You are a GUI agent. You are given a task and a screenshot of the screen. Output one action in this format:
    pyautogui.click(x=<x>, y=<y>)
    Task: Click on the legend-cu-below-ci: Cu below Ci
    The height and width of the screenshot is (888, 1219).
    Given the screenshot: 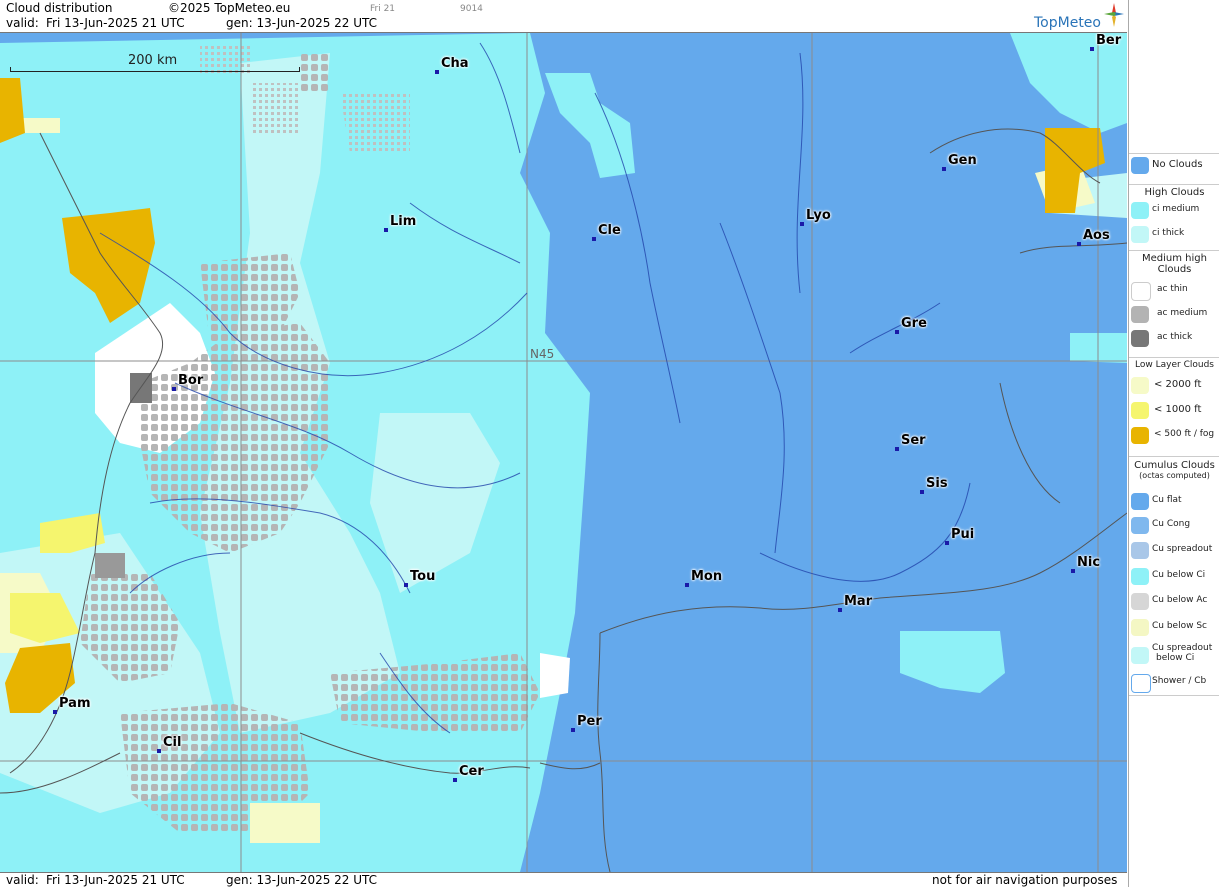 What is the action you would take?
    pyautogui.click(x=1174, y=576)
    